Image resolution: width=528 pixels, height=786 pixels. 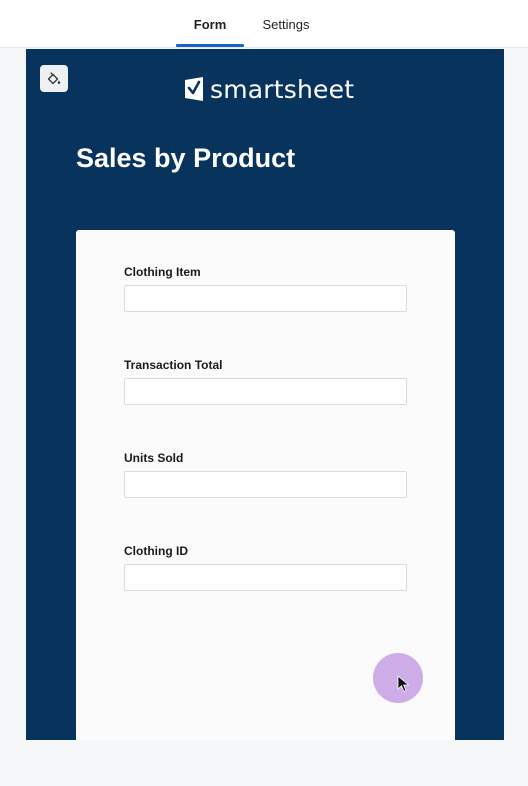 I want to click on field-units-sold: Units Sold, so click(x=265, y=474).